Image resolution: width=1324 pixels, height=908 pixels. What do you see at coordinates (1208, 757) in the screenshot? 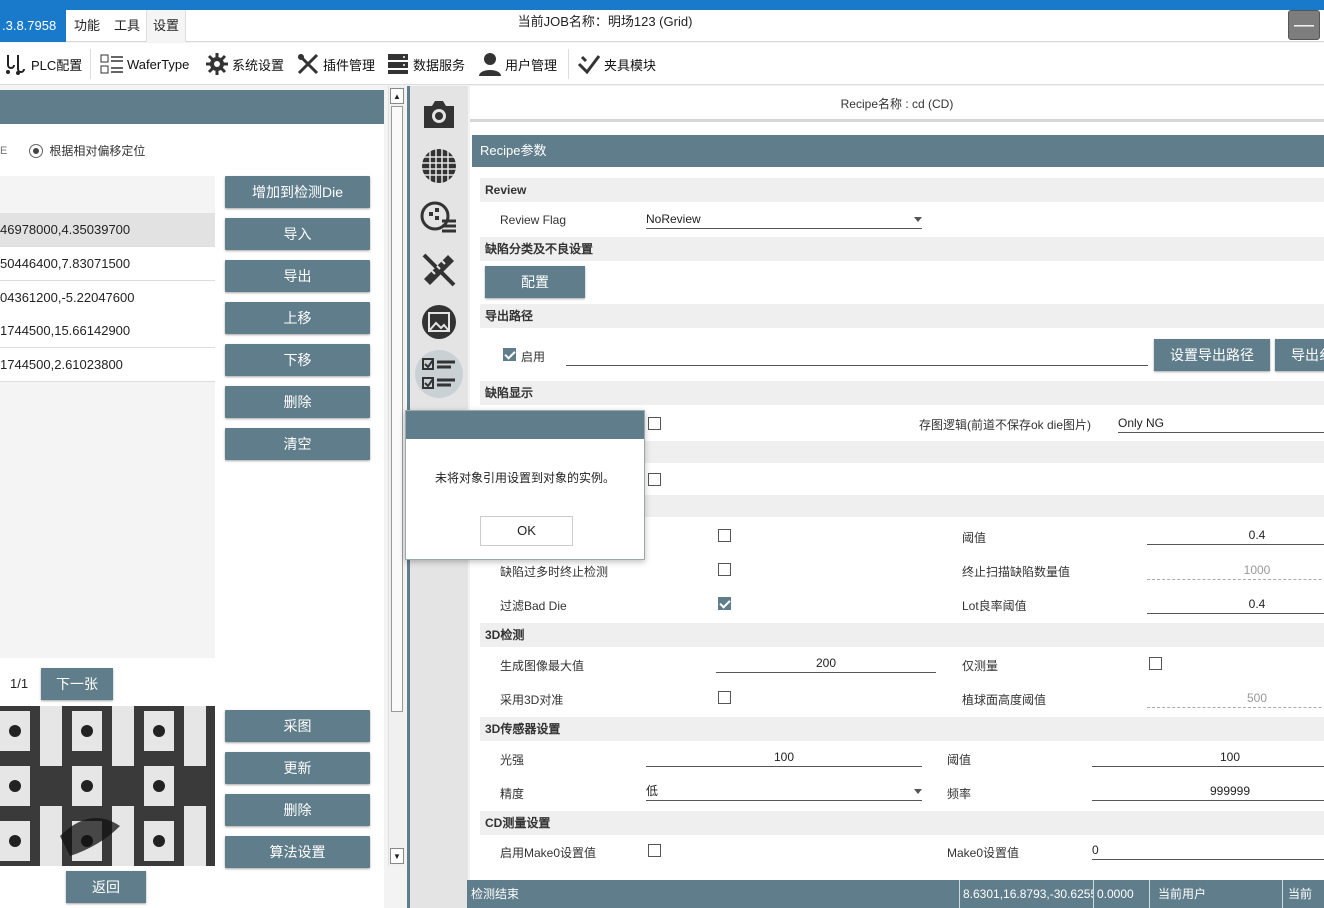
I see `sensor-threshold-input: 100` at bounding box center [1208, 757].